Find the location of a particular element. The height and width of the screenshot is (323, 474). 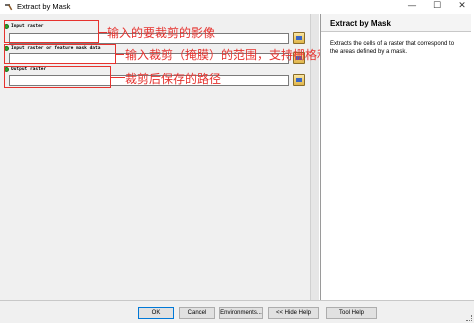

annotation-input-raster: 输入的要裁剪的影像 is located at coordinates (161, 33).